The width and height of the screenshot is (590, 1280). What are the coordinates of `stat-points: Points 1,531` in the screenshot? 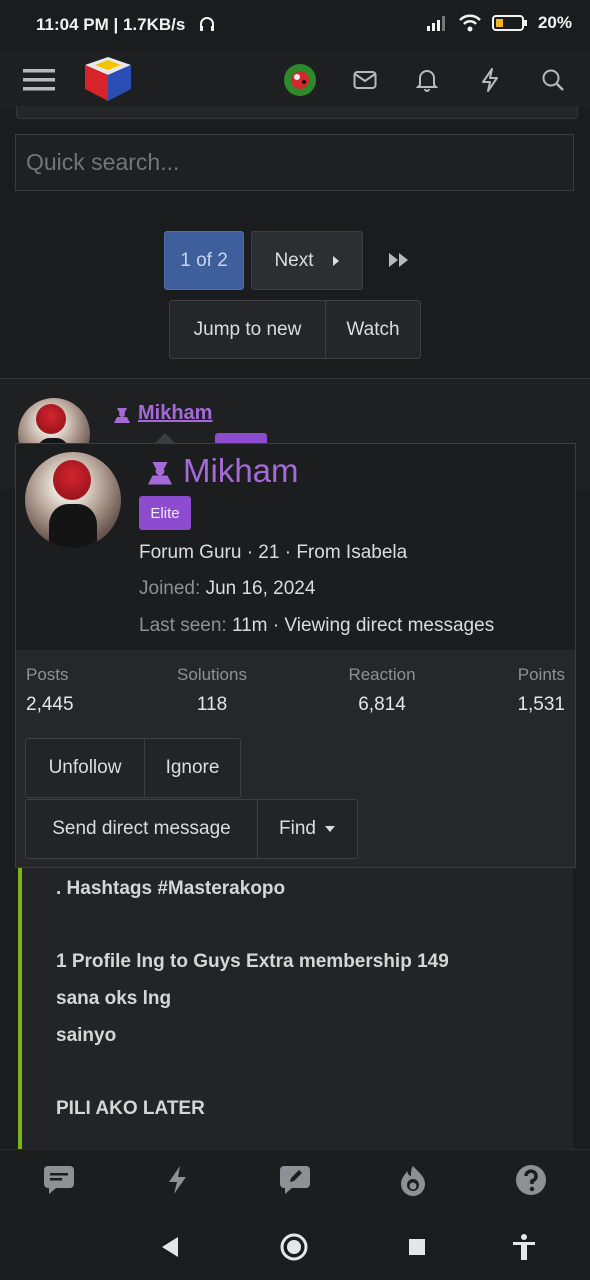 It's located at (532, 690).